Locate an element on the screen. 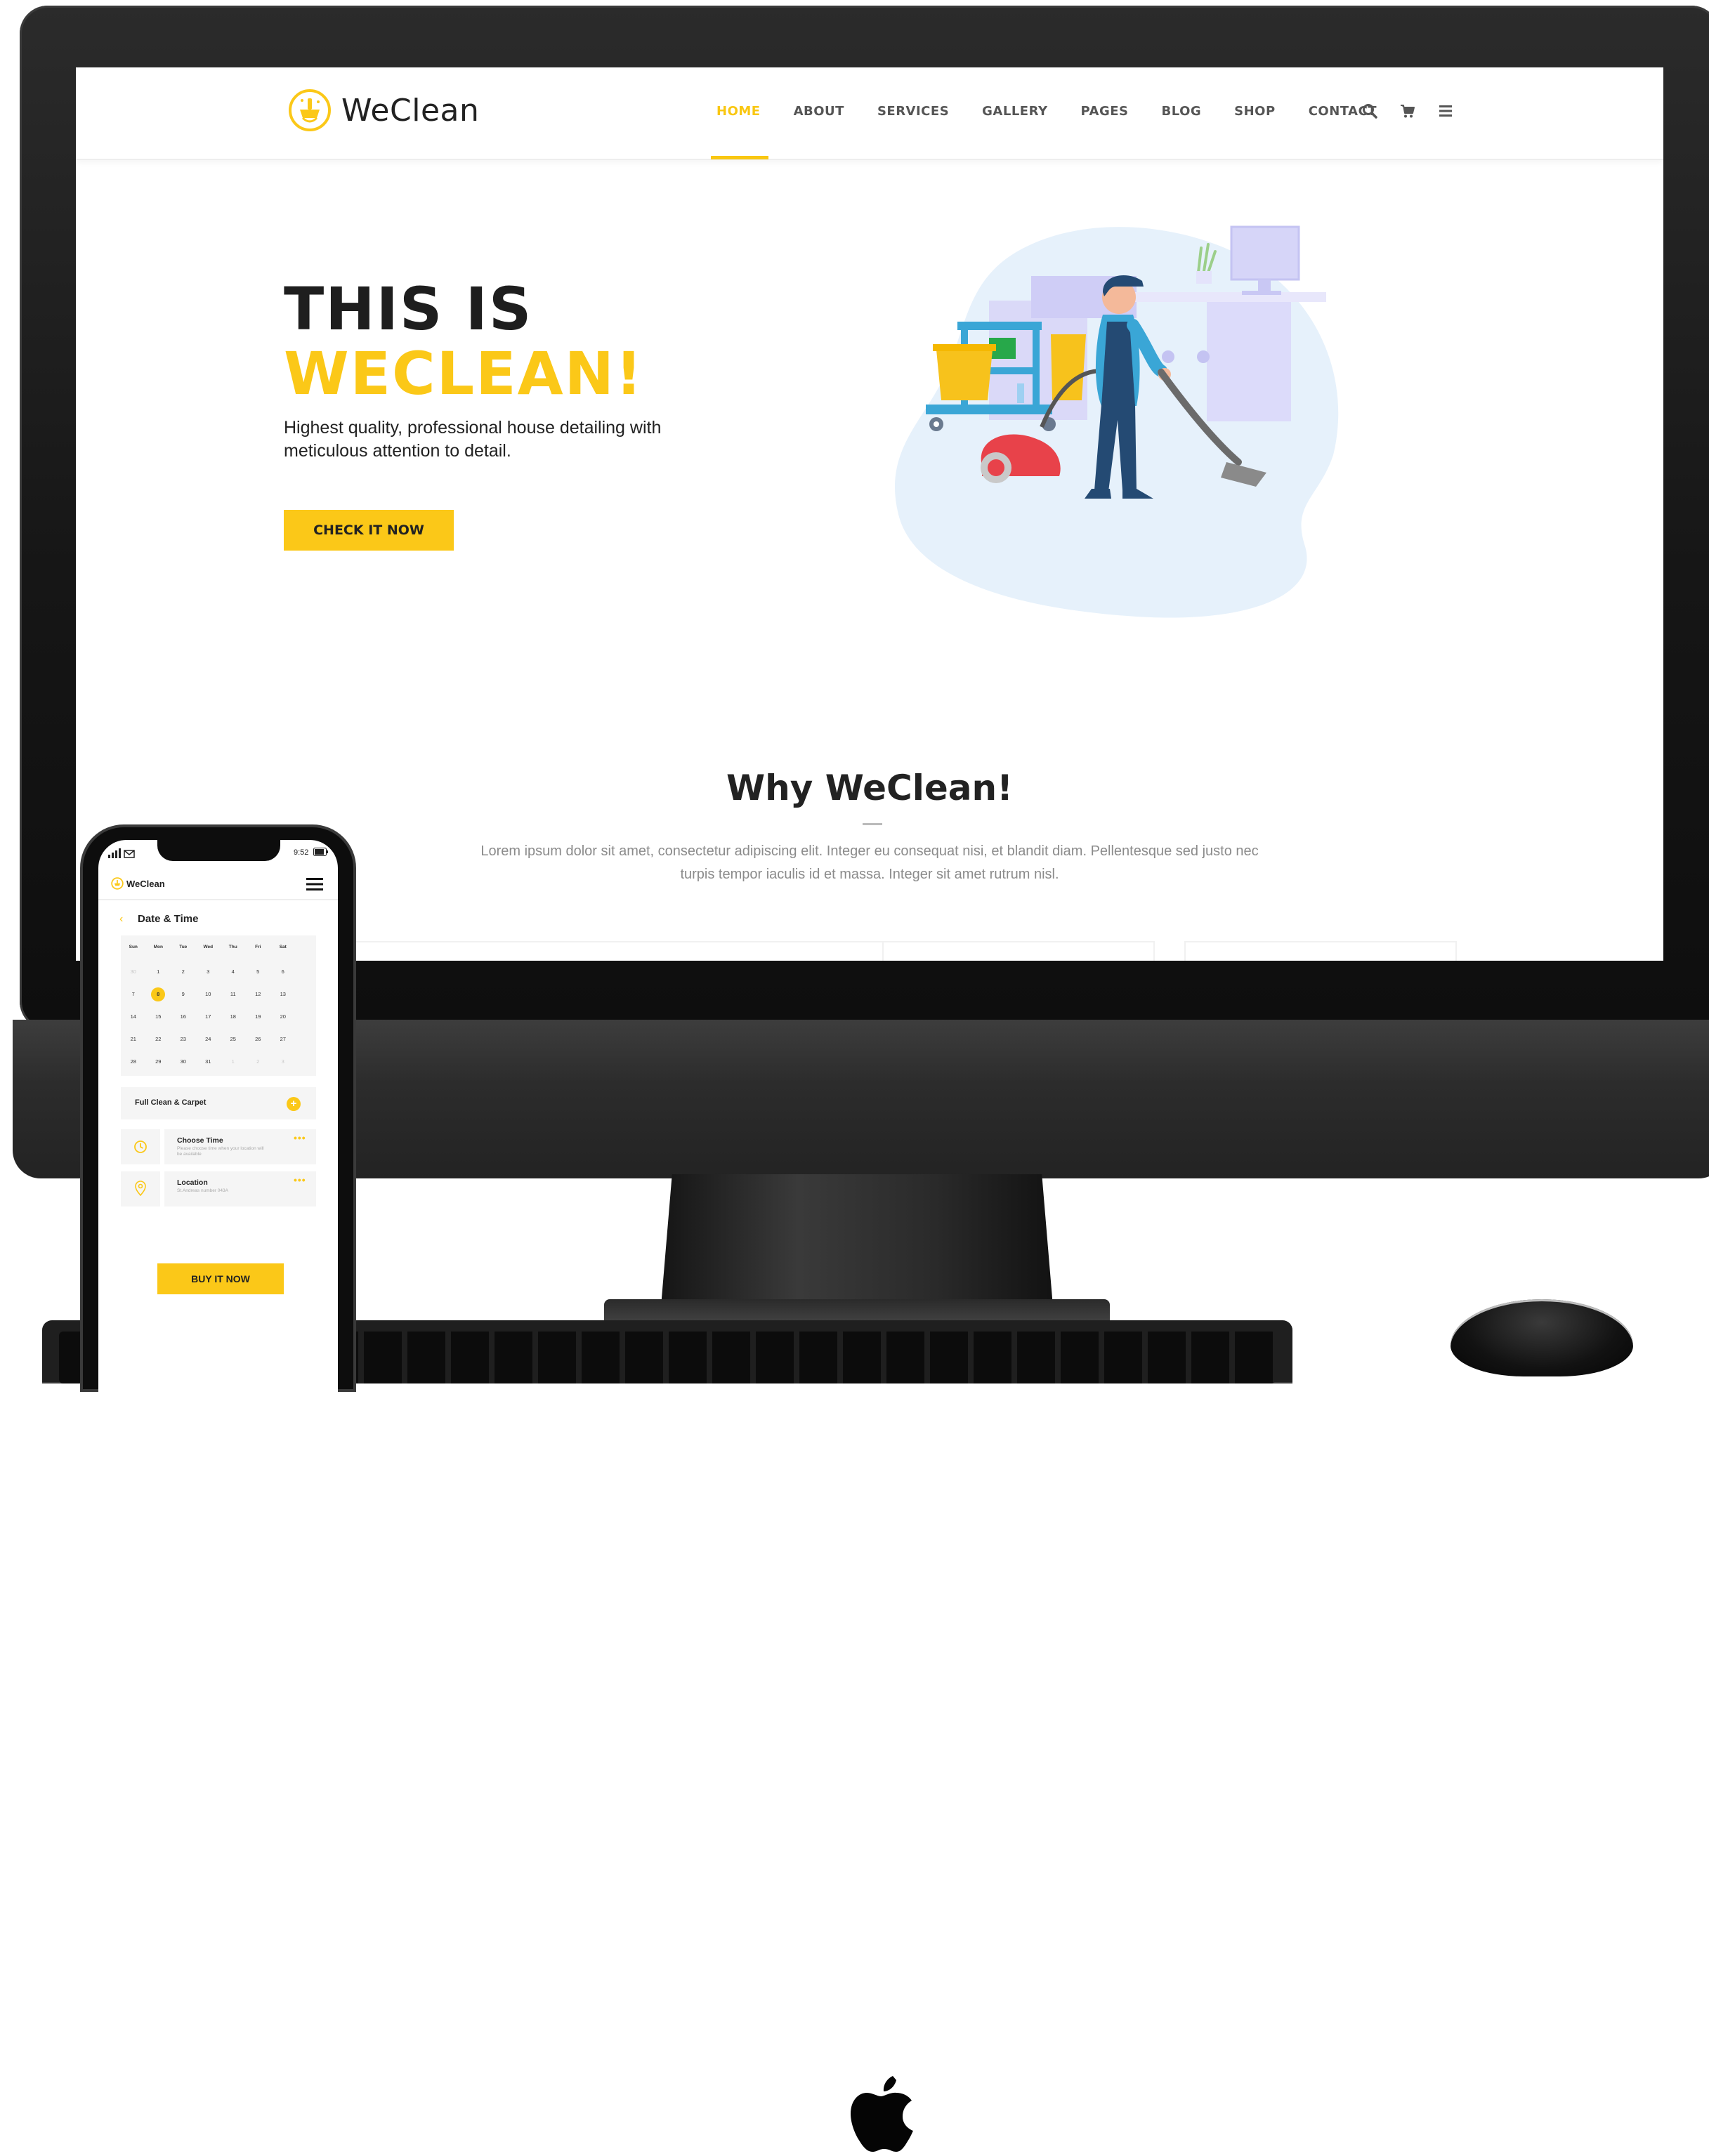  nav-home: HOME is located at coordinates (738, 111).